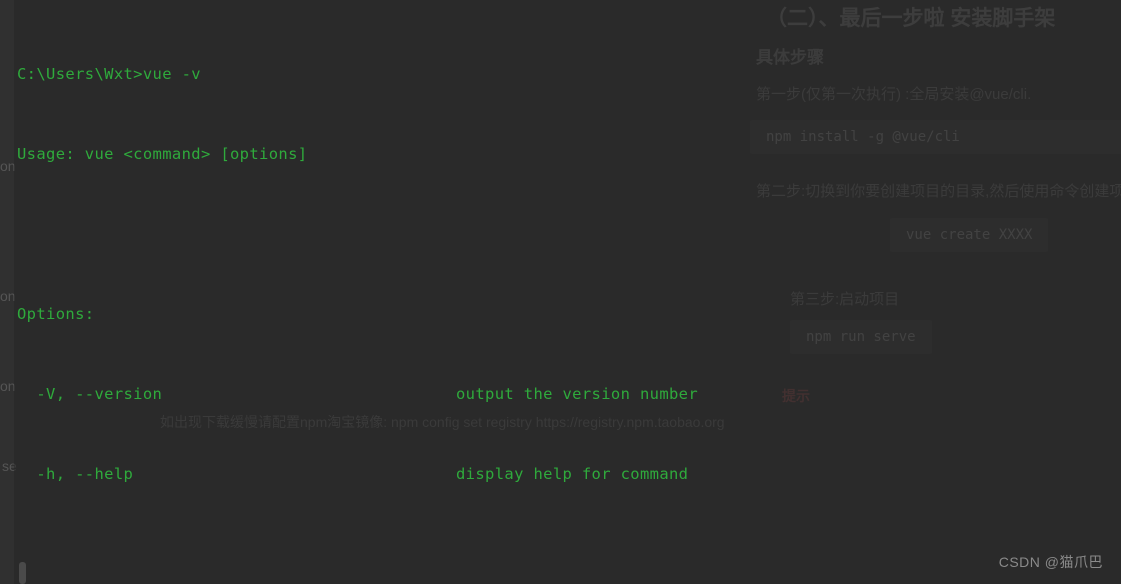 The image size is (1121, 584). I want to click on scrollbar-thumb, so click(22, 573).